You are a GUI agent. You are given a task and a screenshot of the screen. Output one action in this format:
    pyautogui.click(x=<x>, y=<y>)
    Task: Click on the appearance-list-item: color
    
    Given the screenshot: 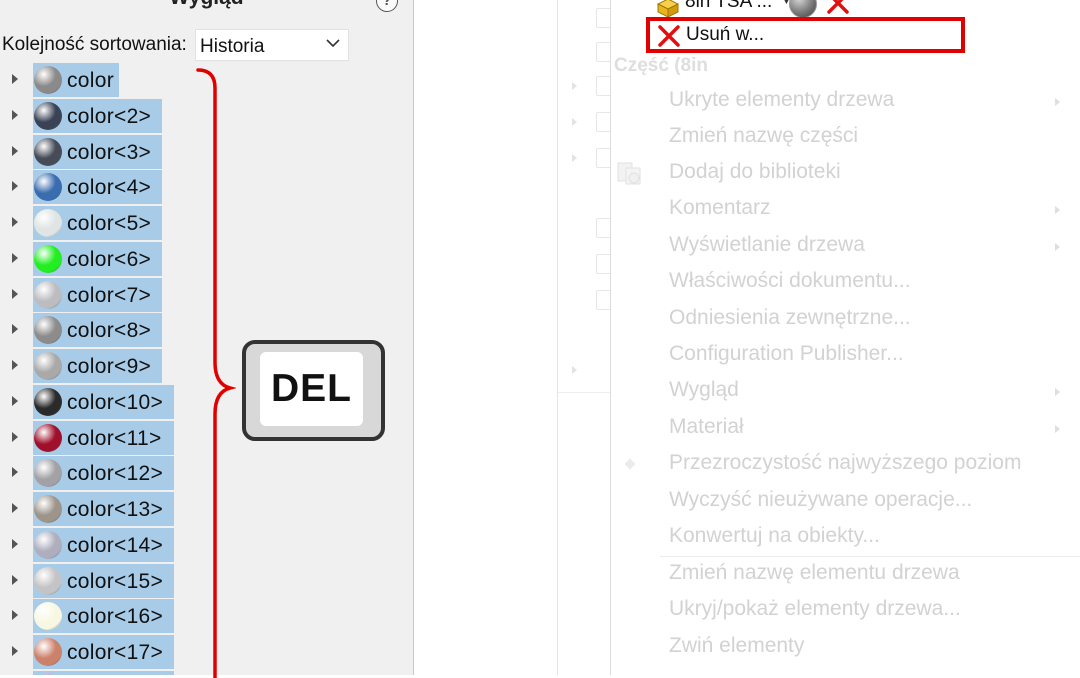 What is the action you would take?
    pyautogui.click(x=150, y=80)
    